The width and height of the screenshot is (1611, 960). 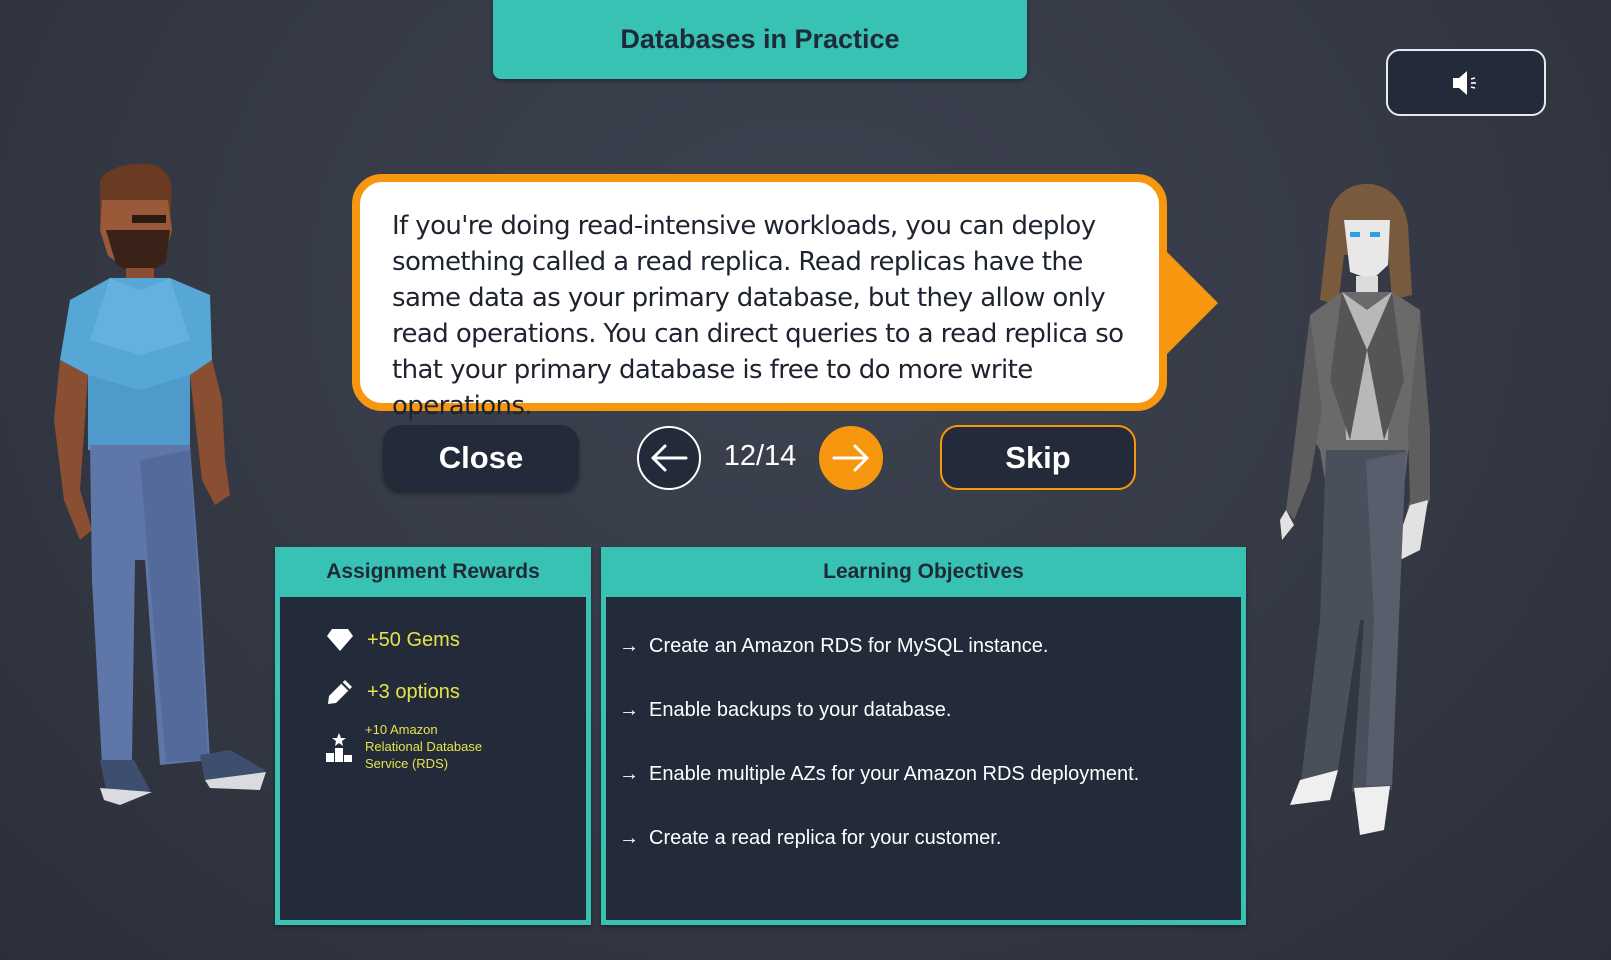 What do you see at coordinates (1355, 509) in the screenshot?
I see `female-character-avatar` at bounding box center [1355, 509].